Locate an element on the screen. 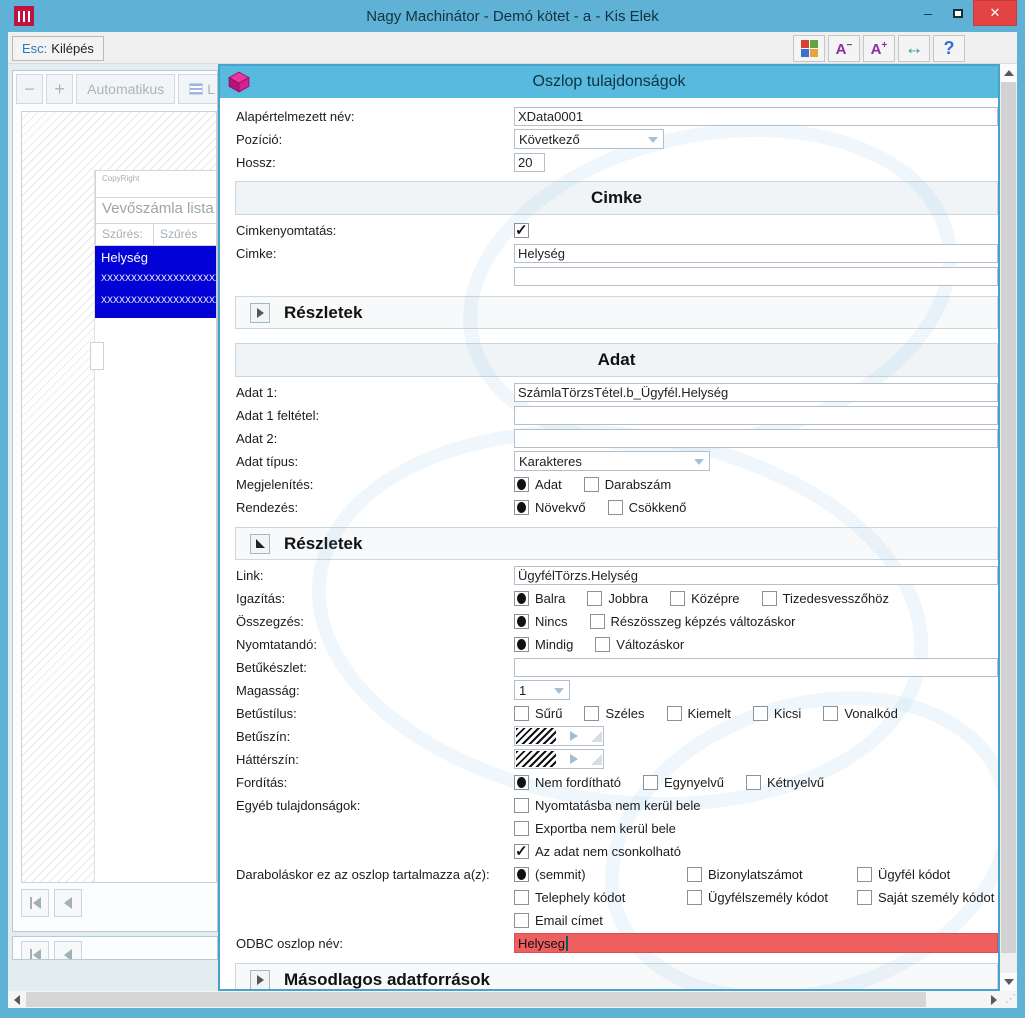 This screenshot has width=1025, height=1018. option-egynyelvu: Egynyelvű is located at coordinates (683, 782).